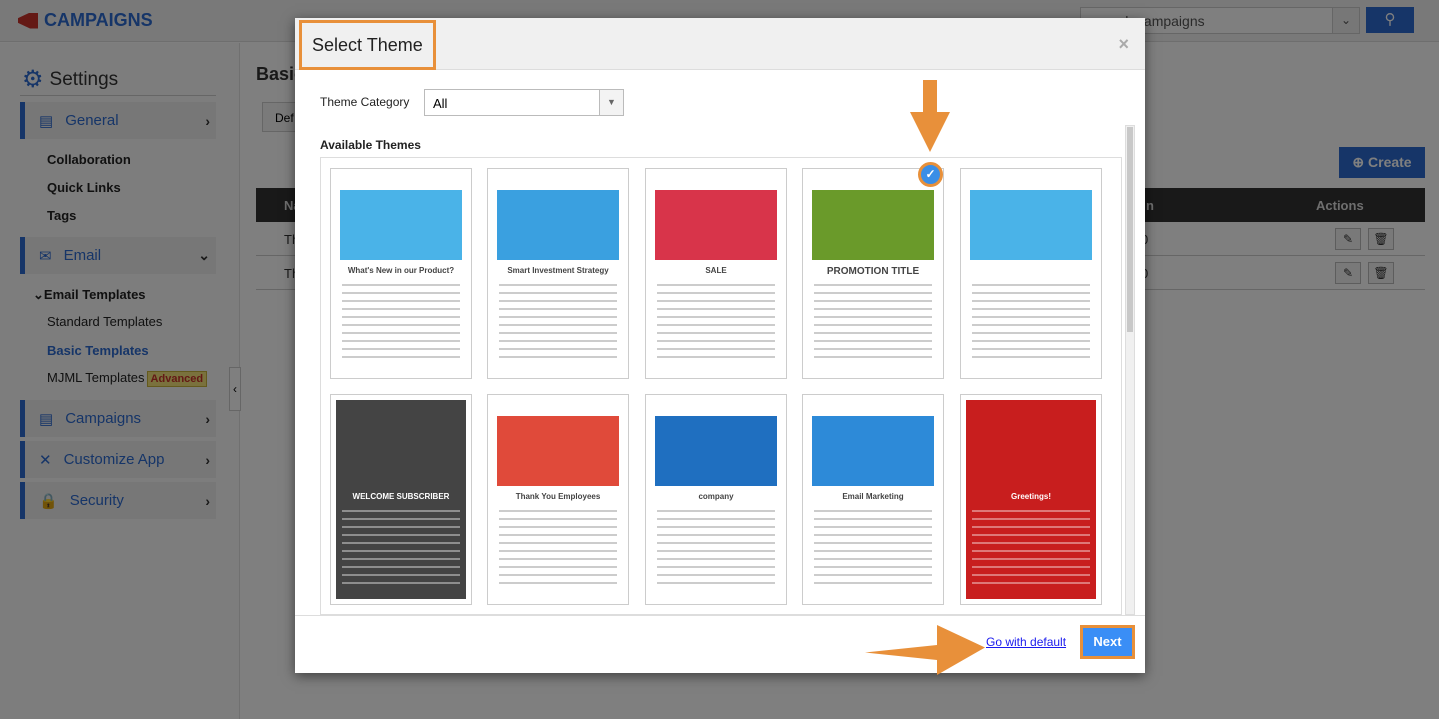  I want to click on theme-category-label: Theme Category, so click(365, 102).